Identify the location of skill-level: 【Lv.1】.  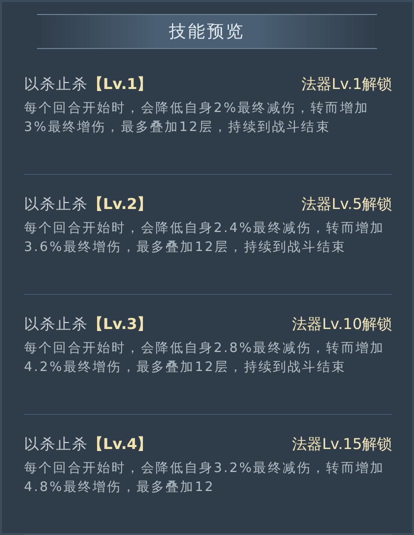
(120, 84).